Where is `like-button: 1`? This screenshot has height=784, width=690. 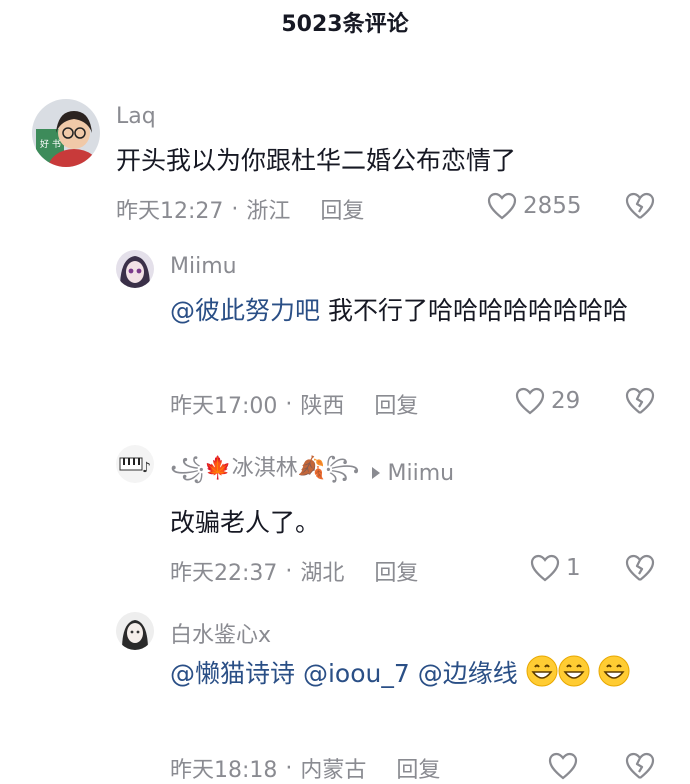
like-button: 1 is located at coordinates (555, 568).